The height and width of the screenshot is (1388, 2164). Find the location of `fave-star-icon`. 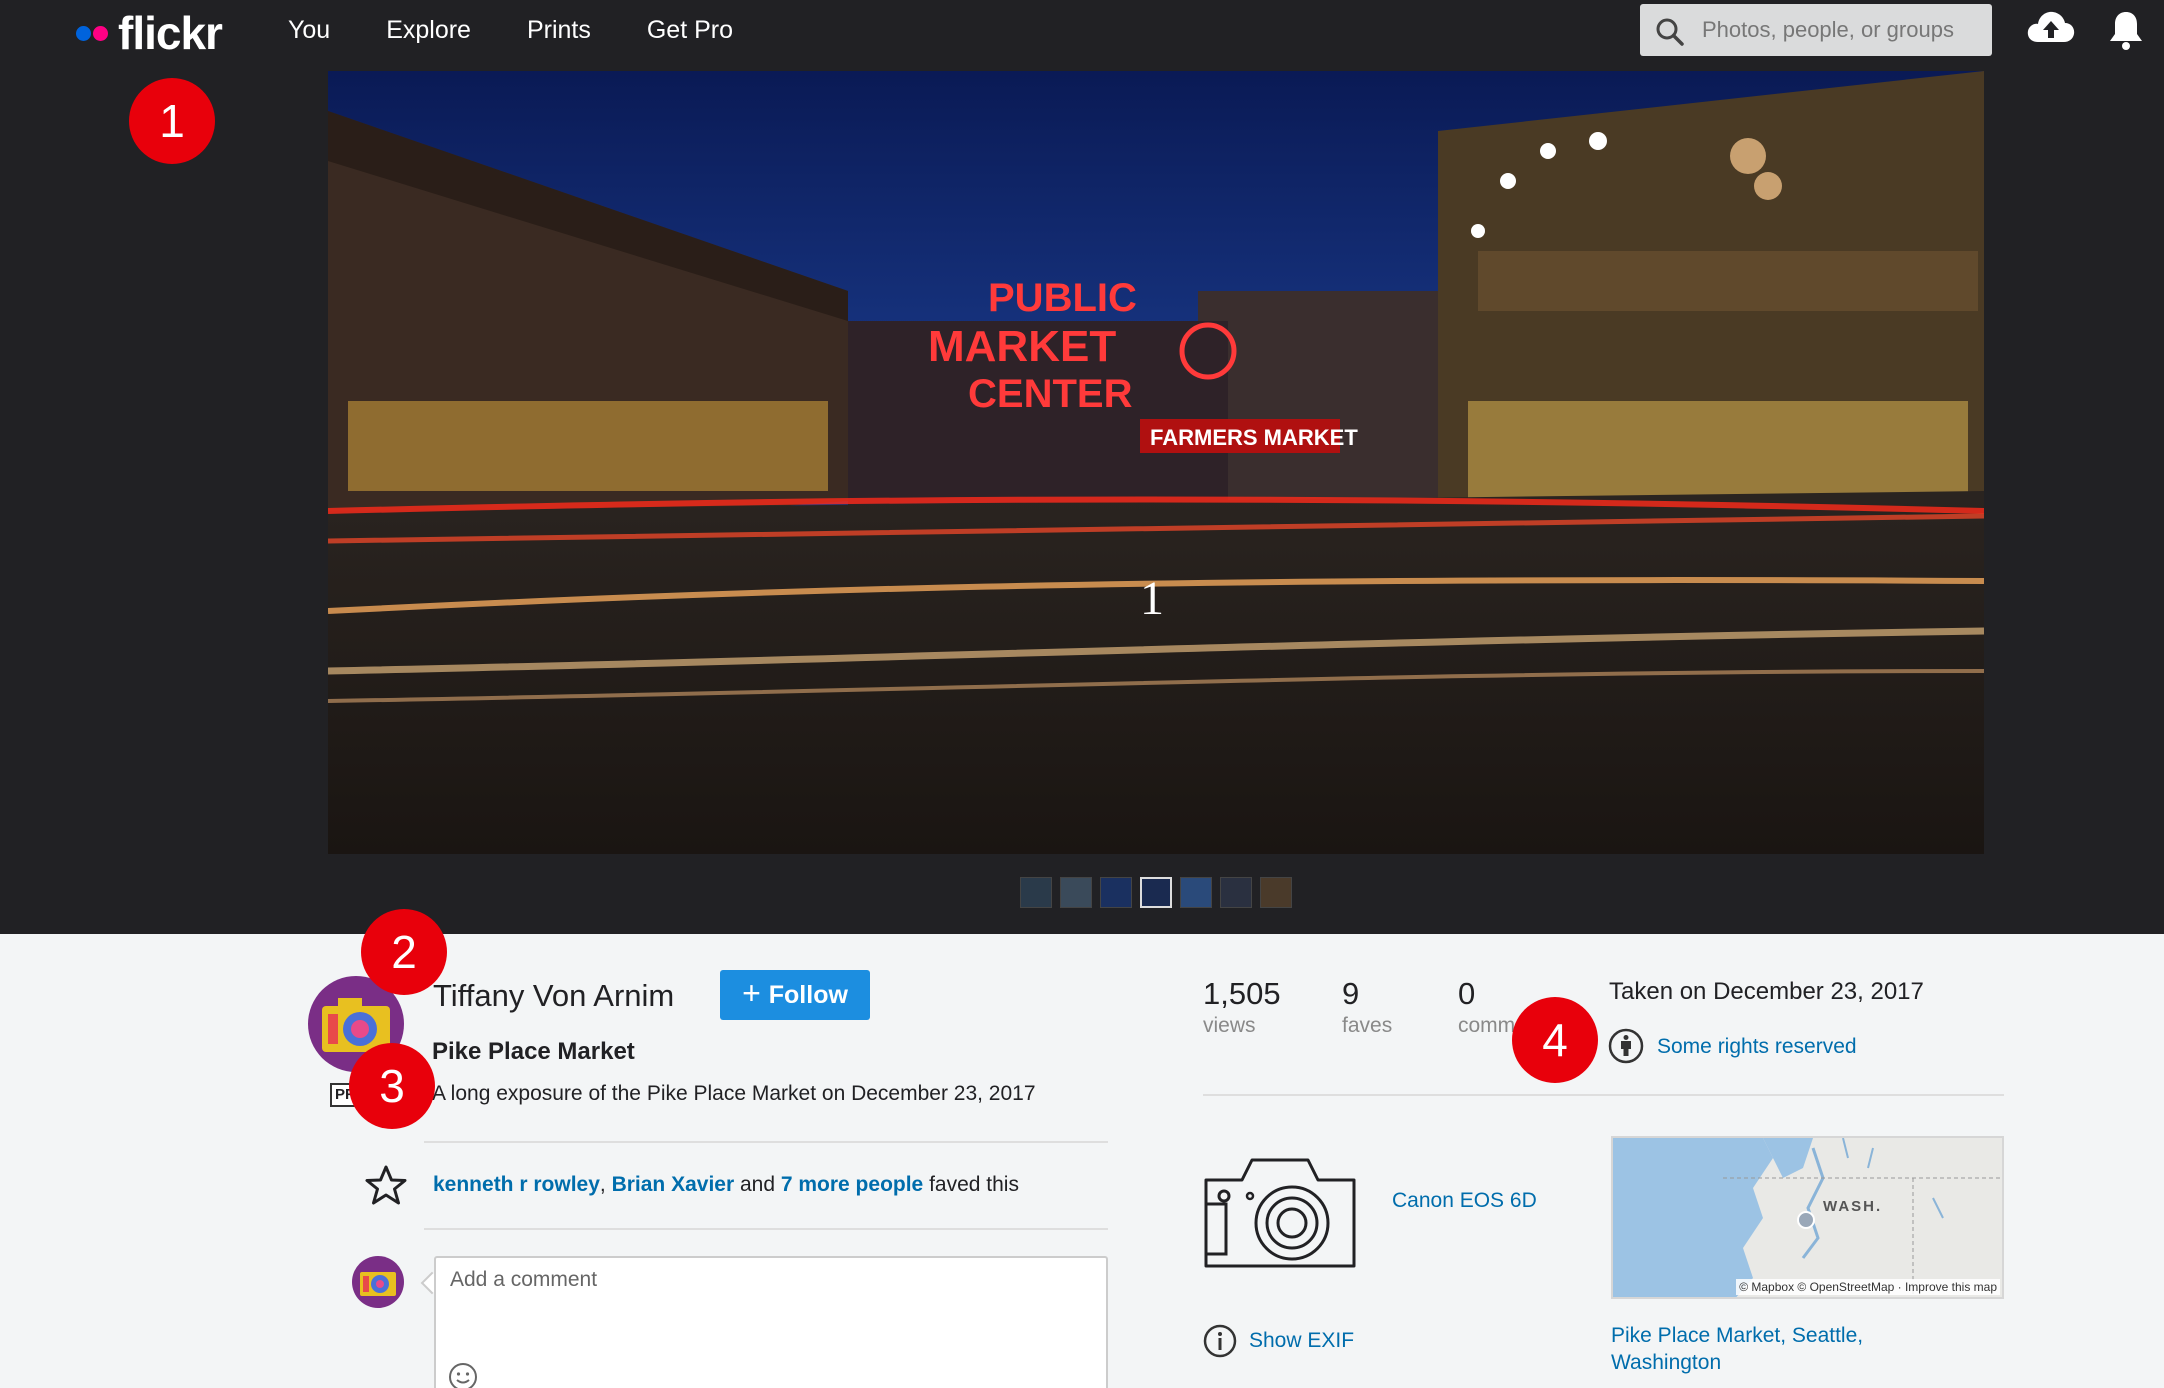

fave-star-icon is located at coordinates (386, 1185).